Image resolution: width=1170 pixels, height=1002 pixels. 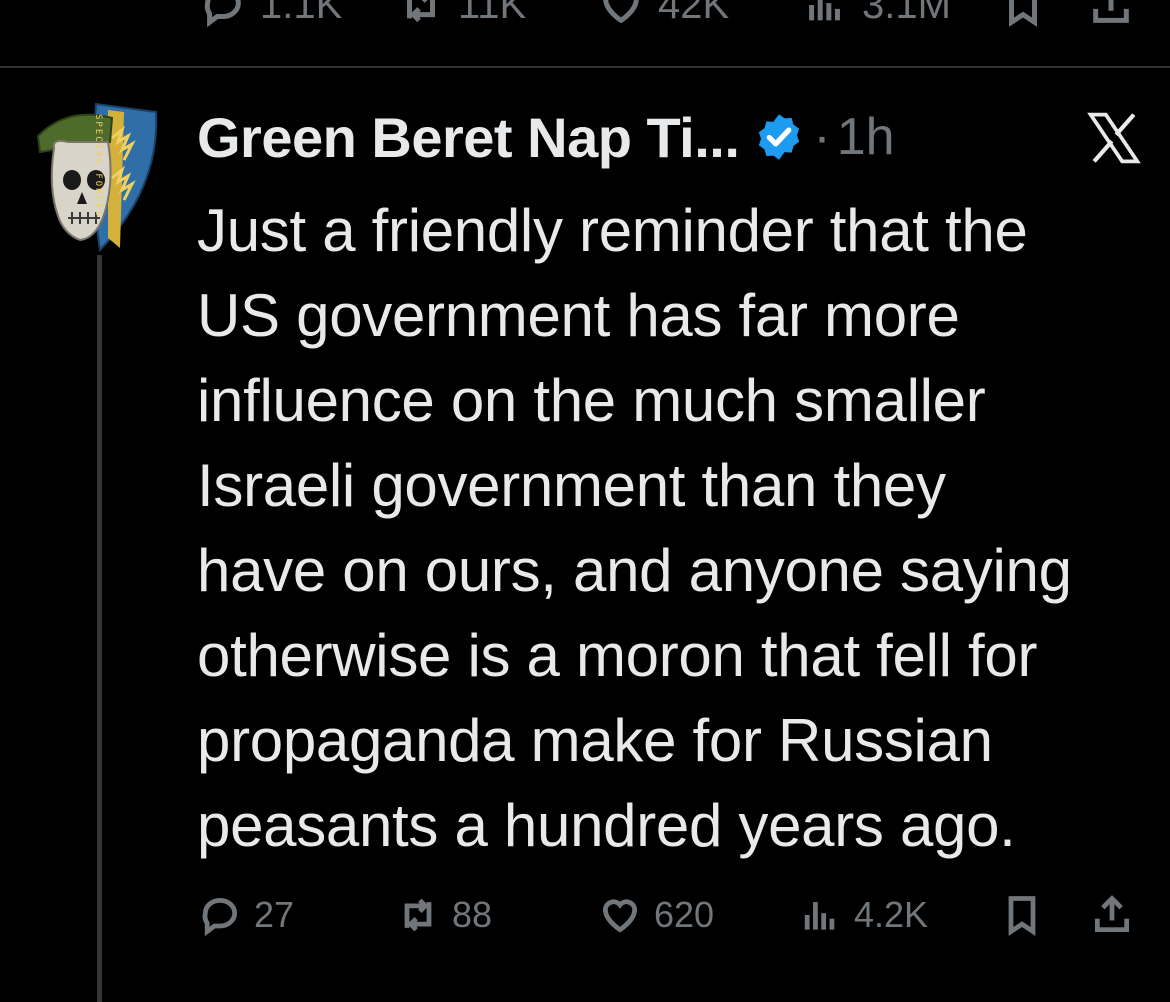 I want to click on avatar: SPECIAL FORCES, so click(x=95, y=177).